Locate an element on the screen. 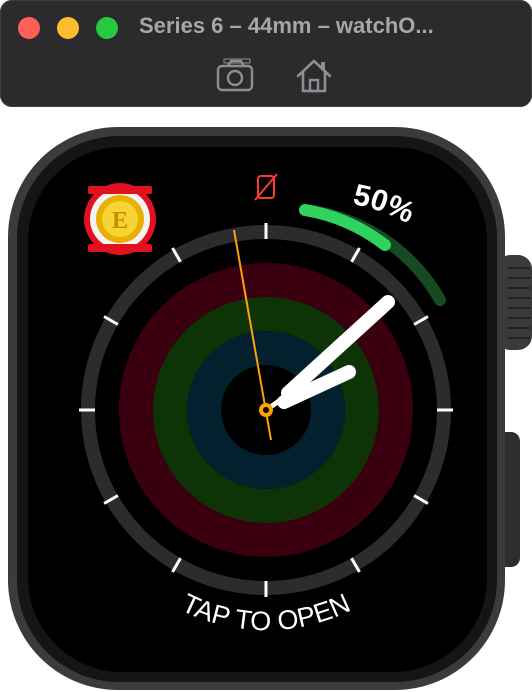 Image resolution: width=532 pixels, height=692 pixels. club-crest-logo: E is located at coordinates (120, 219).